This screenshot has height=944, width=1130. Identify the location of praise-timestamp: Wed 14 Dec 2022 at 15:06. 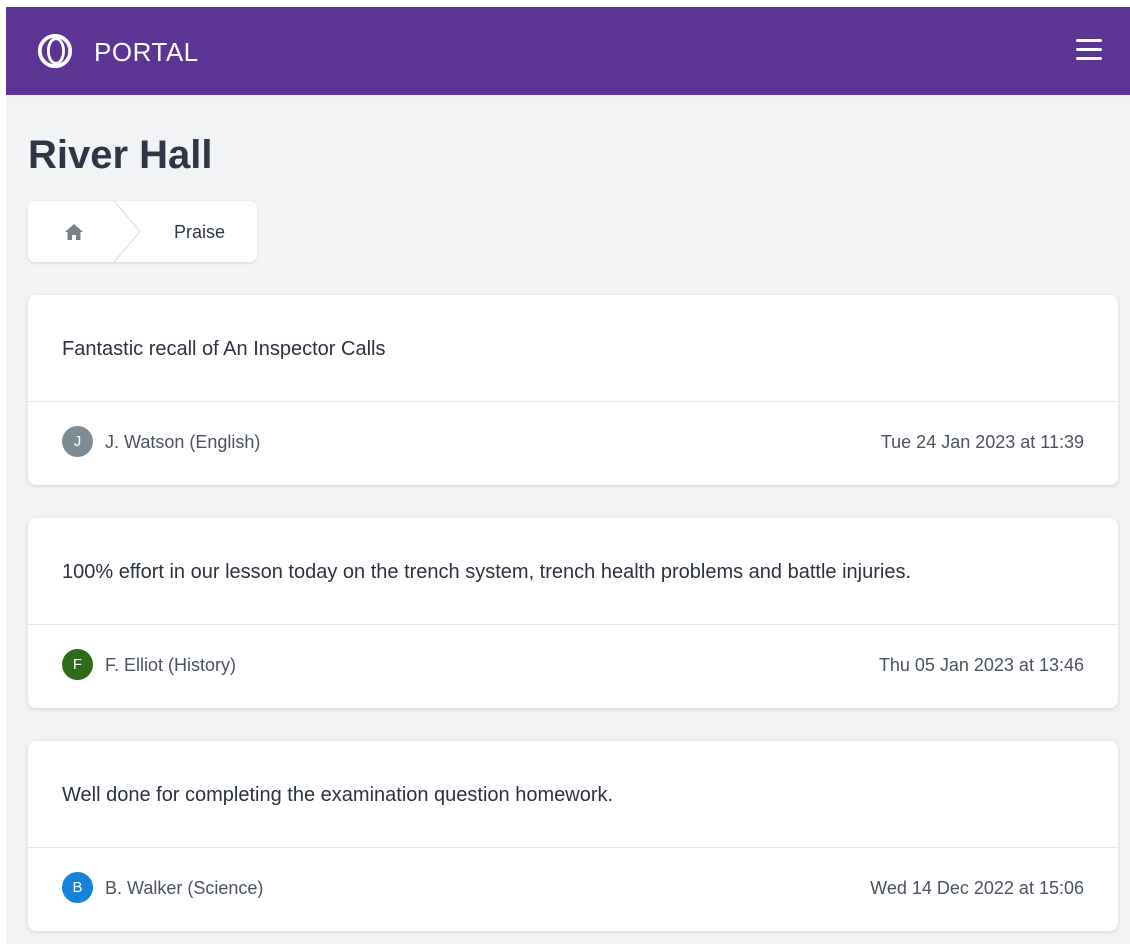
(977, 888).